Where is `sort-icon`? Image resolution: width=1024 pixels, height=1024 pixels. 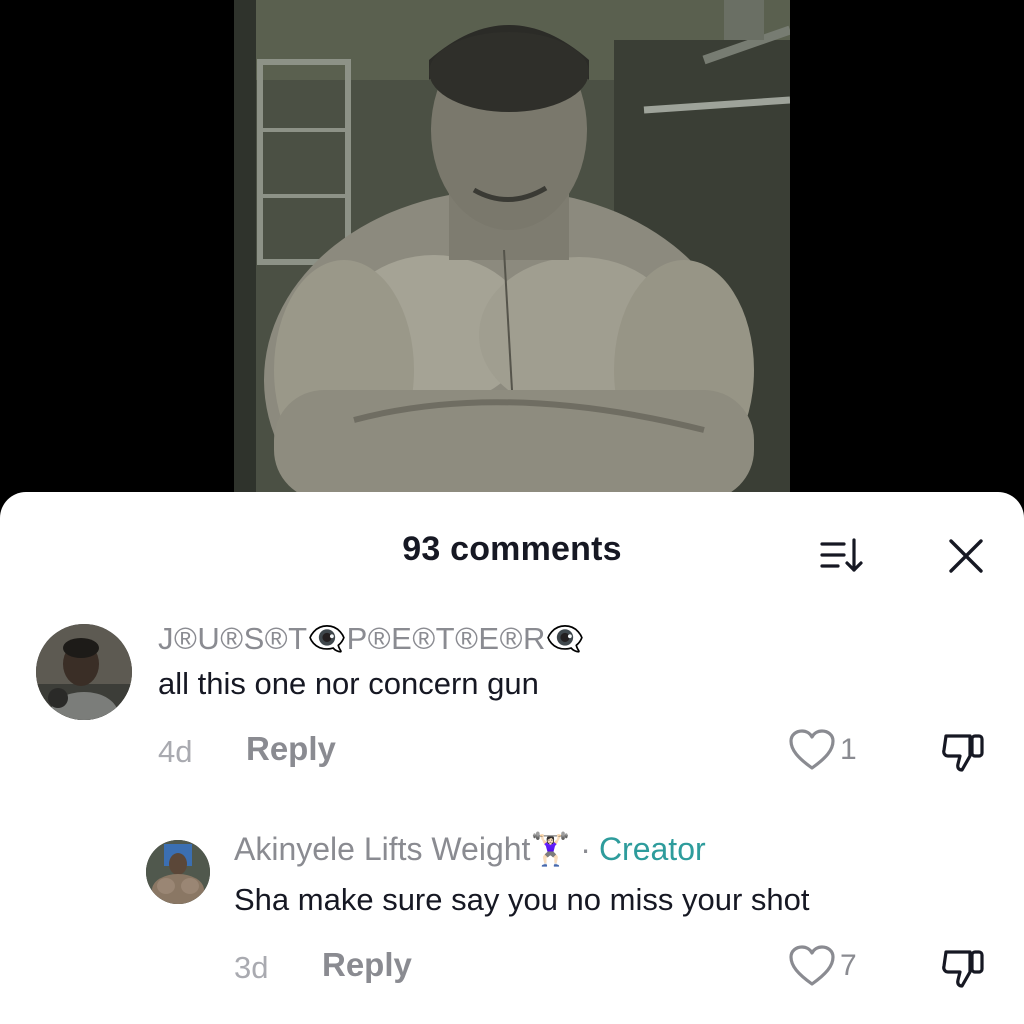
sort-icon is located at coordinates (842, 556).